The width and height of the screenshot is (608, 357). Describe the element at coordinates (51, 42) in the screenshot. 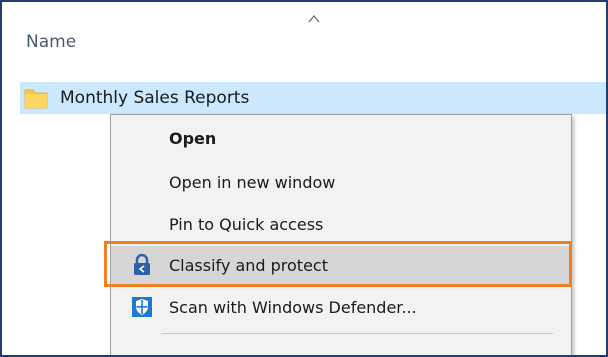

I see `name-column-label: Name` at that location.